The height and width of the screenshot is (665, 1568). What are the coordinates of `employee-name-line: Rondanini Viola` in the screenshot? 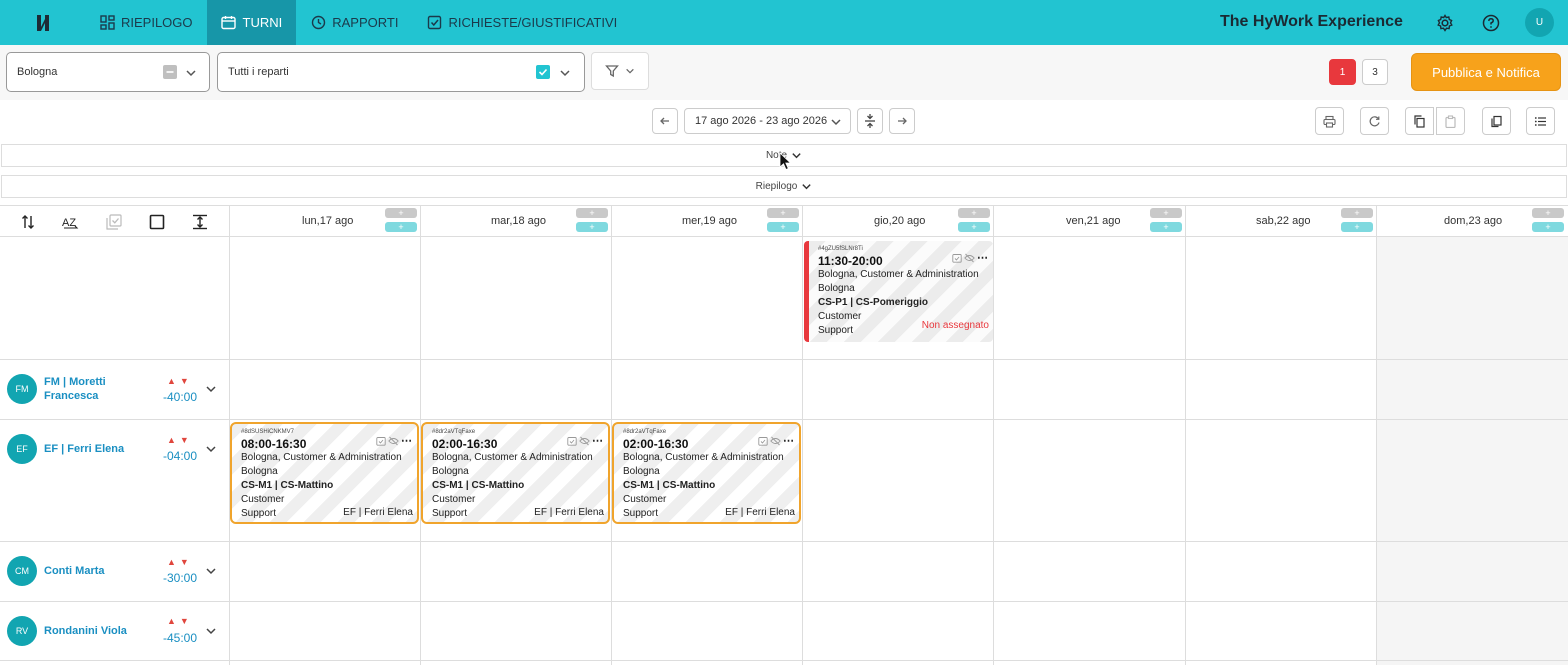 It's located at (85, 631).